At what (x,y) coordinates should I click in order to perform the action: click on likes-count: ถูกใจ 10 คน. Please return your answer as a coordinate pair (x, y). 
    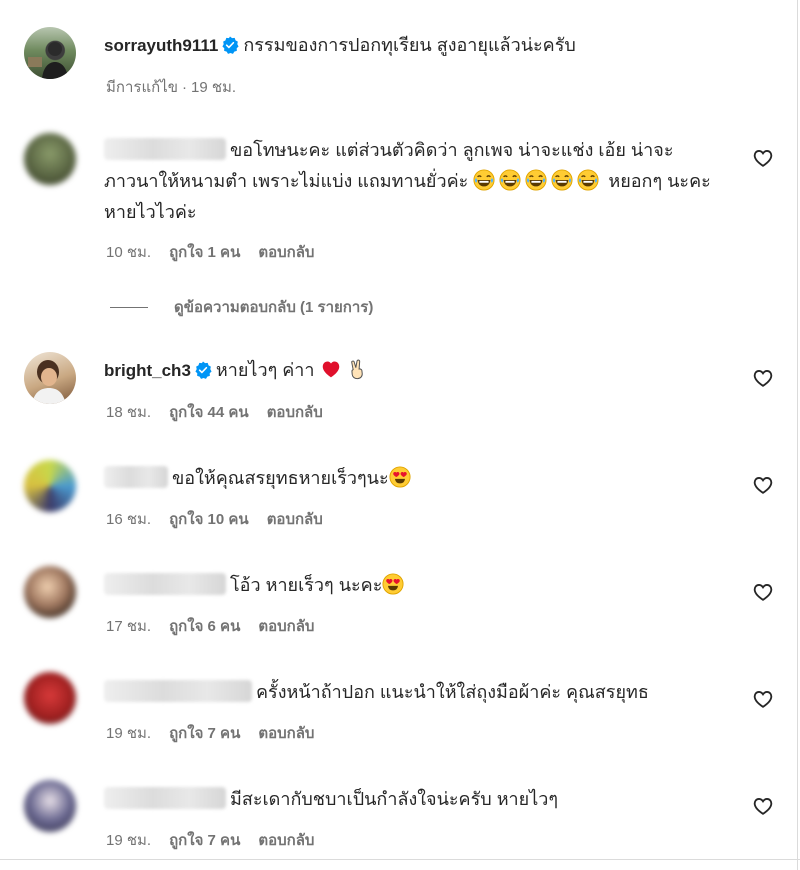
    Looking at the image, I should click on (209, 519).